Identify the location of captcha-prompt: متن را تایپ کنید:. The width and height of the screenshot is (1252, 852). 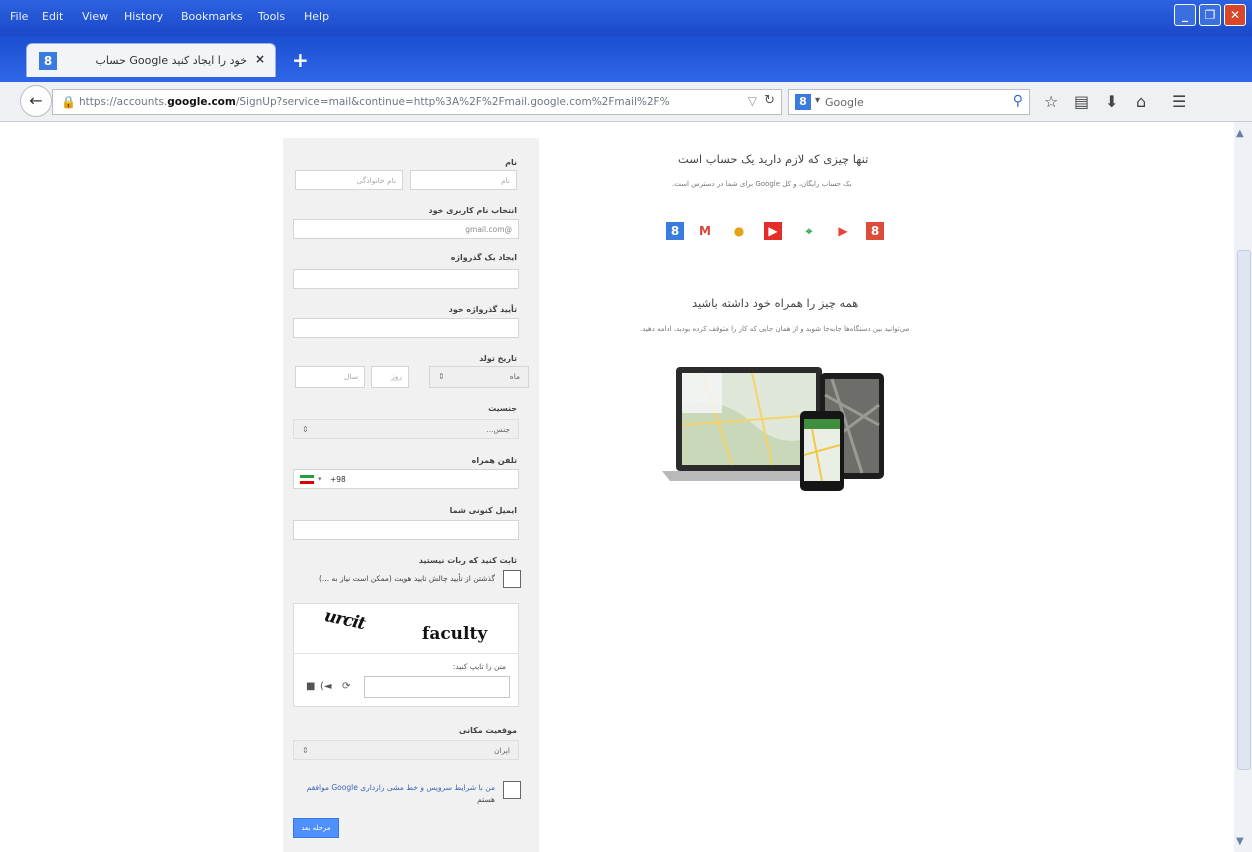
(479, 666).